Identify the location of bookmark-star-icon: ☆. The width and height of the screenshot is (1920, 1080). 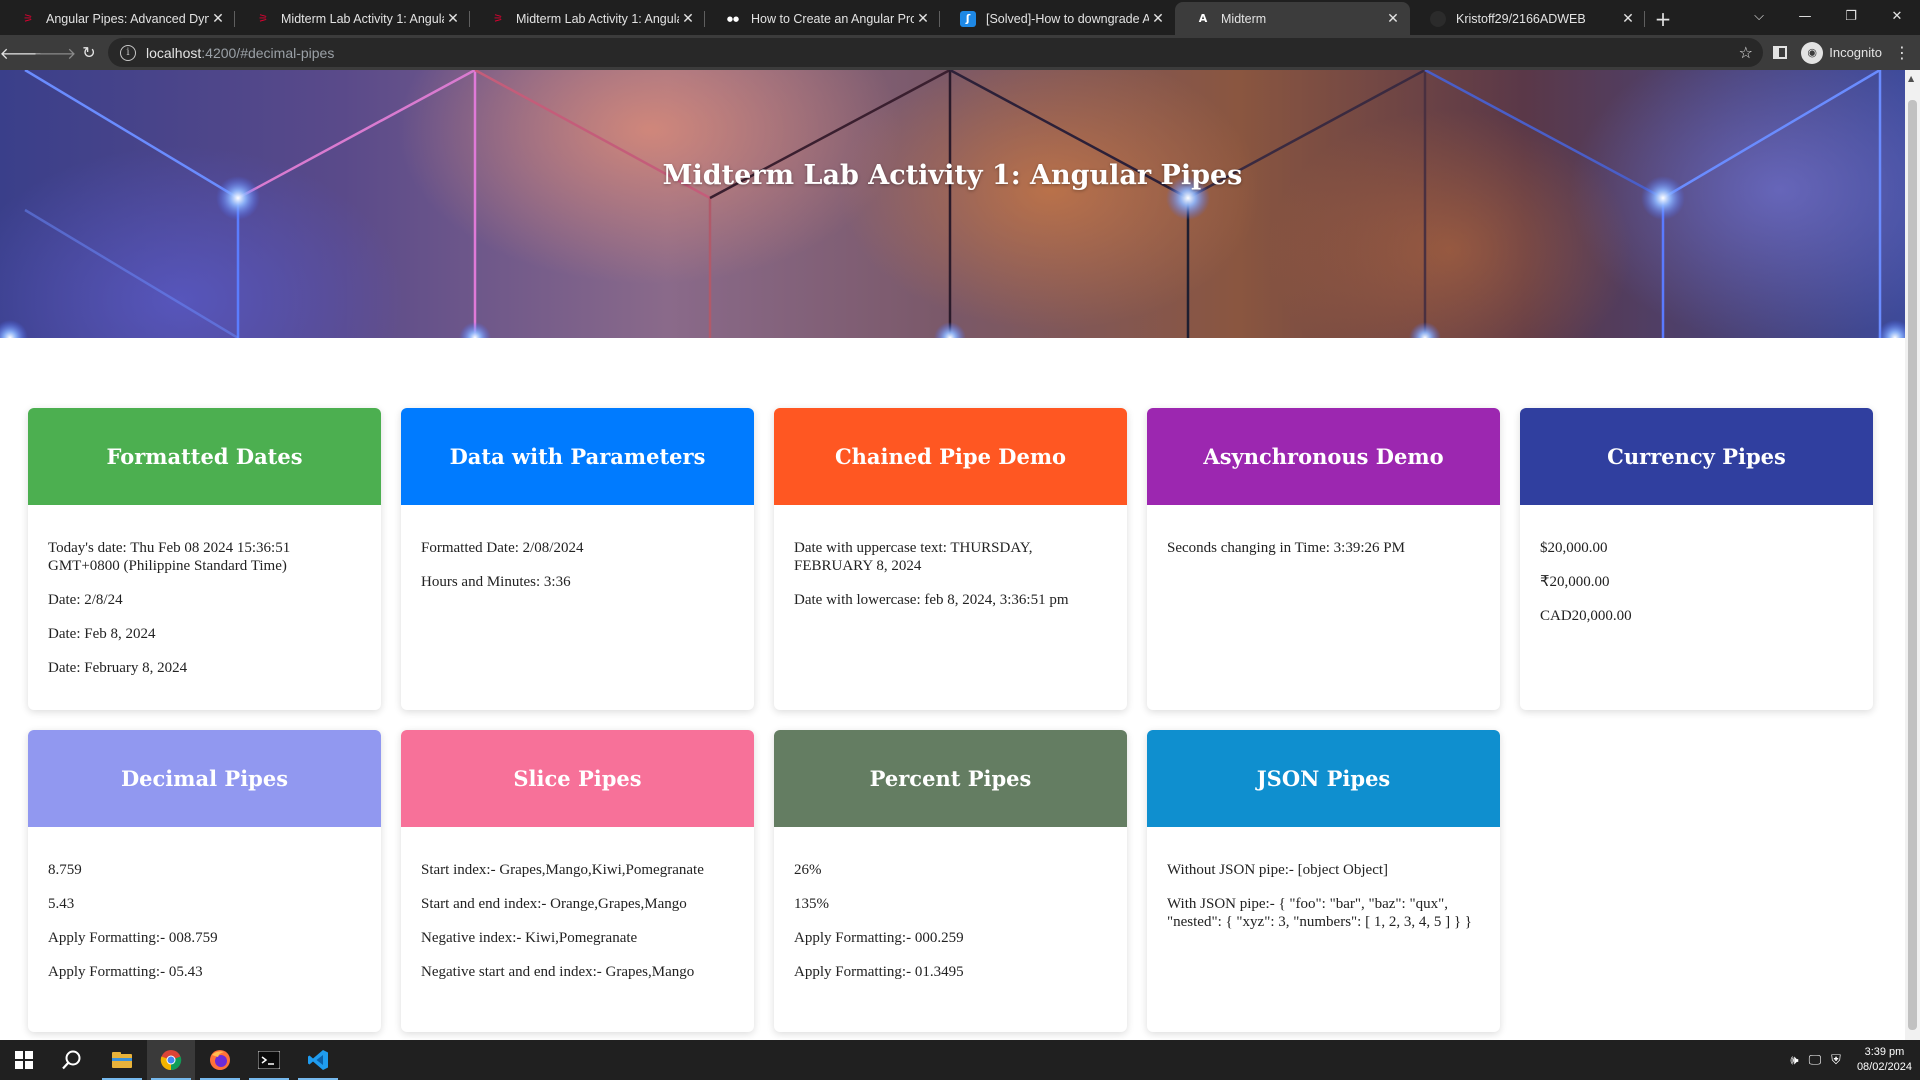
(1746, 52).